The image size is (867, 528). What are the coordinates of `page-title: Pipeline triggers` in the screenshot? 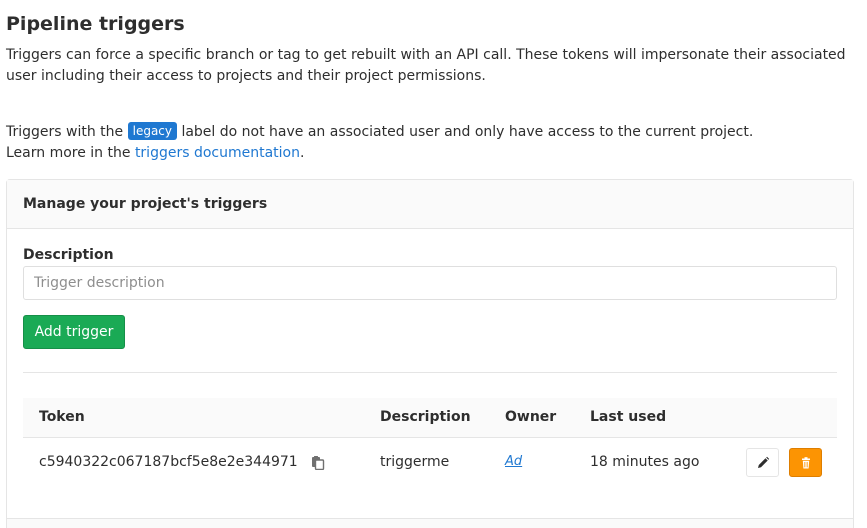 It's located at (95, 24).